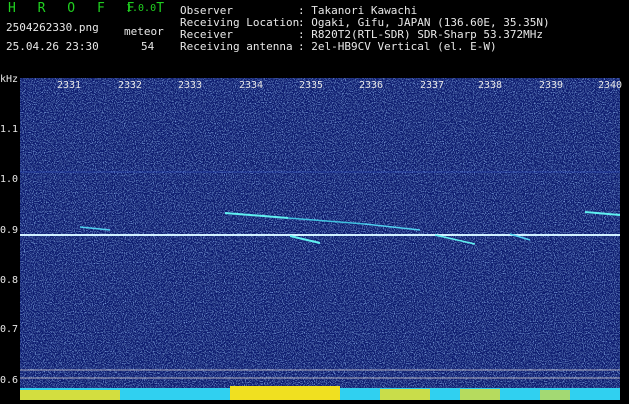 This screenshot has width=629, height=404. What do you see at coordinates (490, 85) in the screenshot?
I see `x-tick-label: 2338` at bounding box center [490, 85].